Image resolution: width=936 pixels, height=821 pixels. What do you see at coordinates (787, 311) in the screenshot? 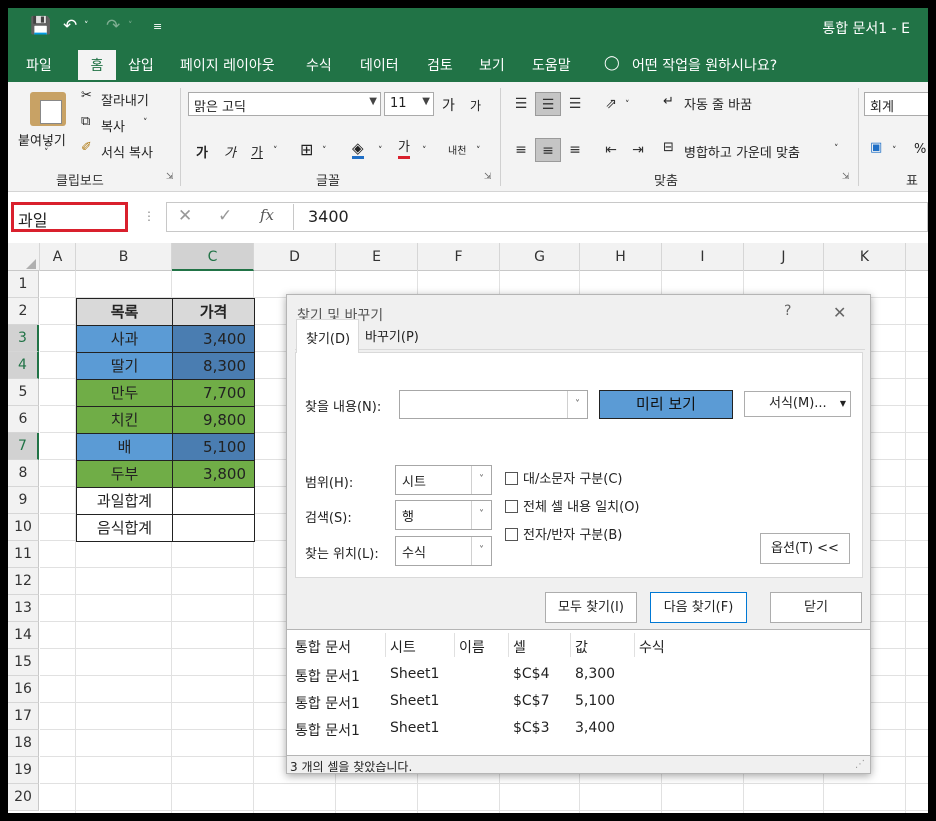
I see `help-button: ?` at bounding box center [787, 311].